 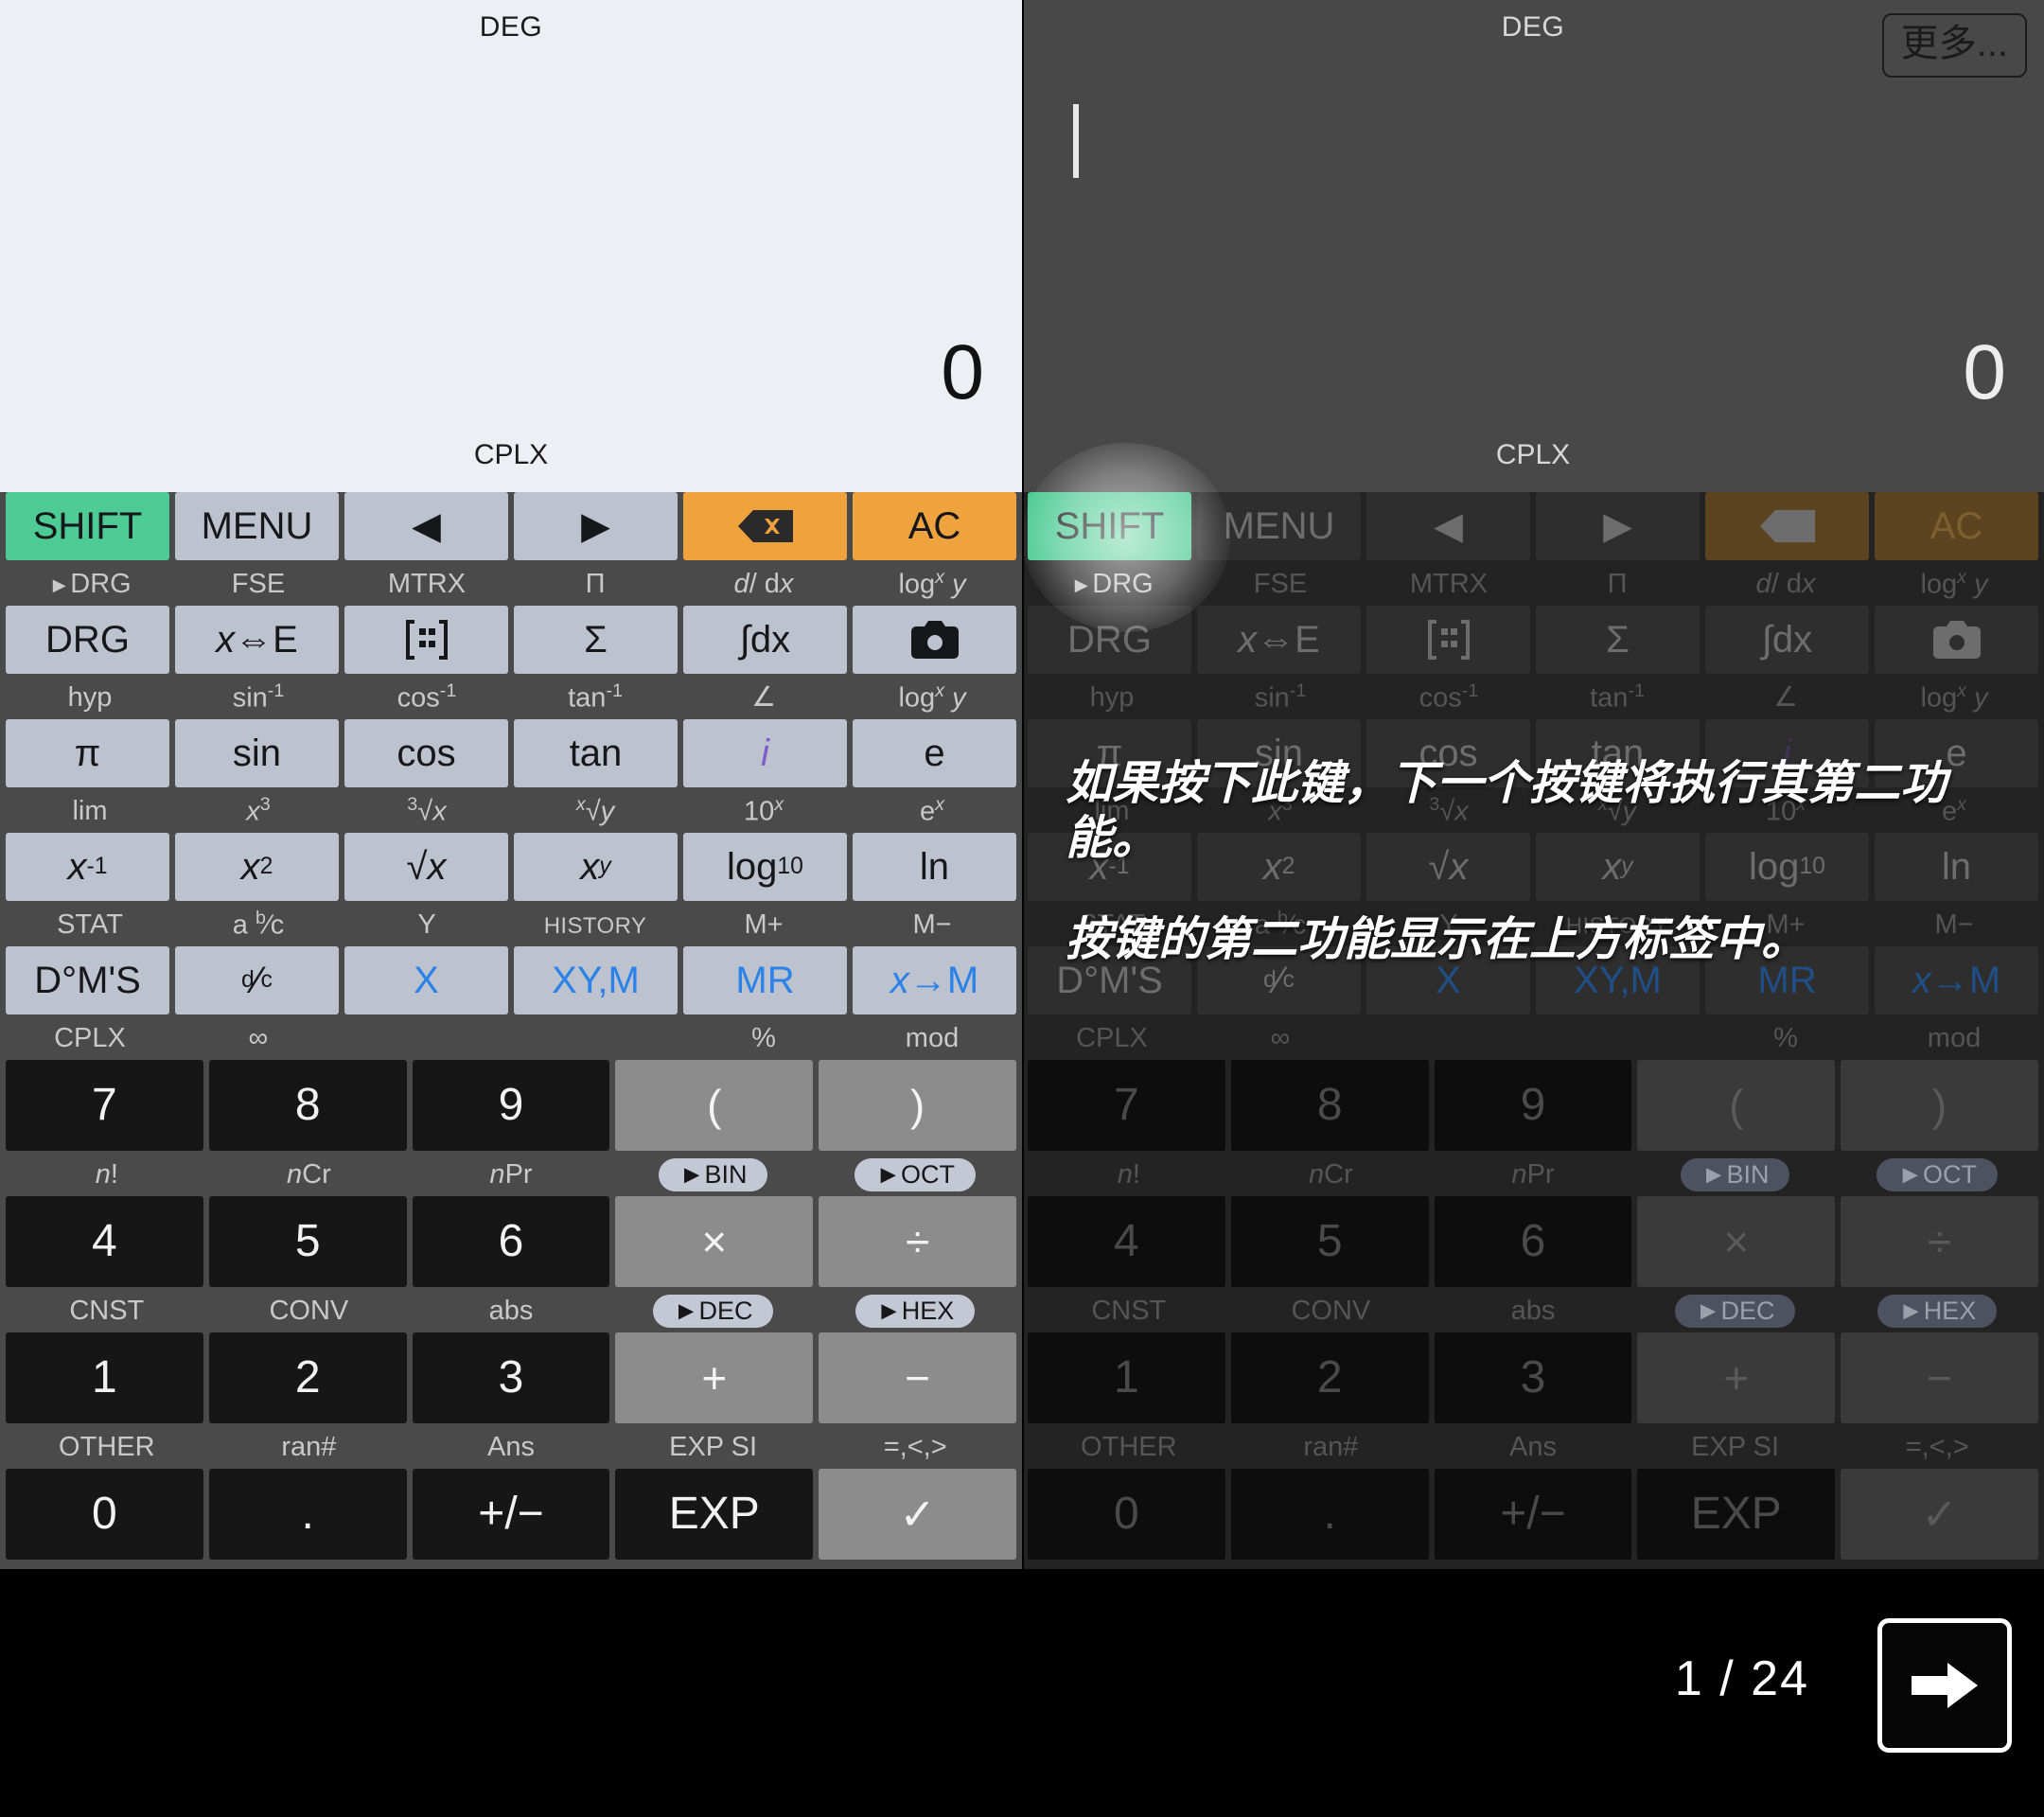 What do you see at coordinates (106, 1174) in the screenshot?
I see `sec-factorial: n!` at bounding box center [106, 1174].